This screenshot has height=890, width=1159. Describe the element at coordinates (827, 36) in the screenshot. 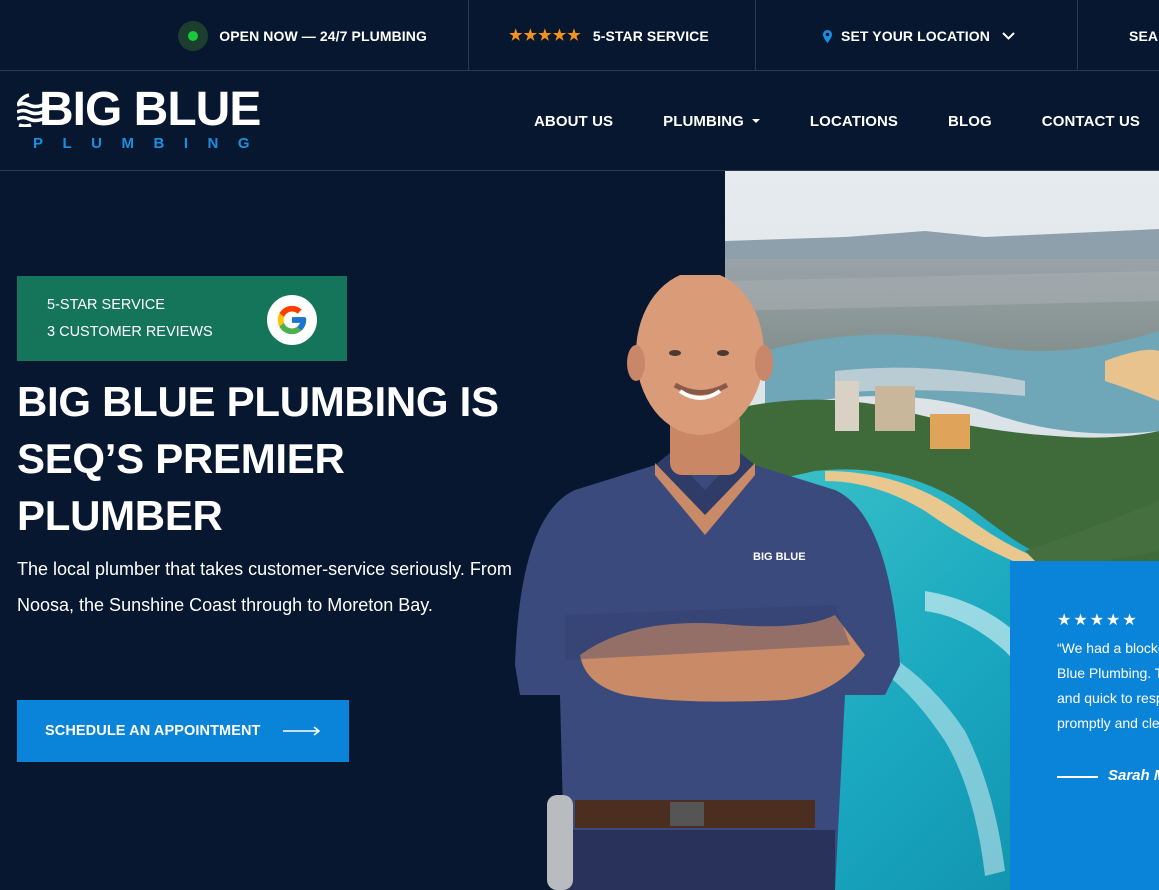

I see `location-pin-icon` at that location.